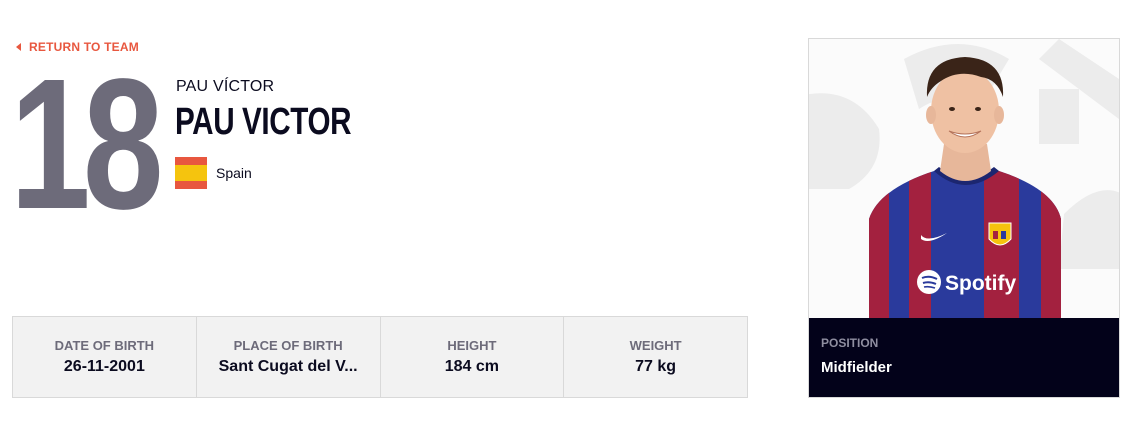 This screenshot has height=437, width=1129. I want to click on player-nickname: PAU VÍCTOR, so click(225, 86).